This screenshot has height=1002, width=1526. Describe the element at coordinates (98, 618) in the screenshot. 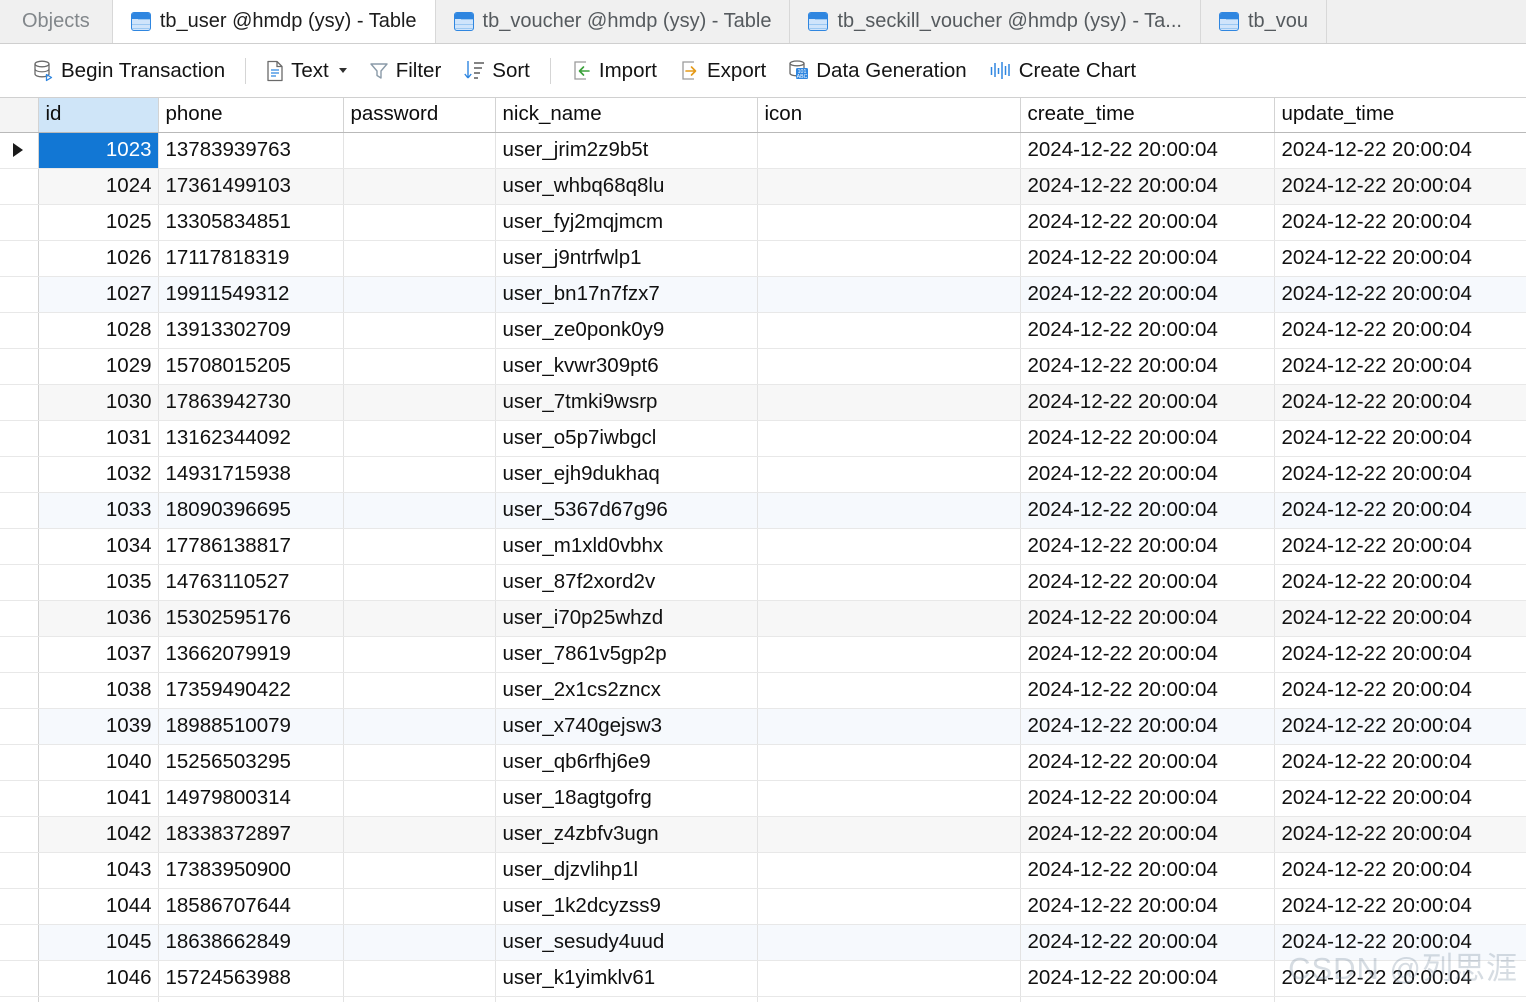

I see `cell-id: 1036` at that location.